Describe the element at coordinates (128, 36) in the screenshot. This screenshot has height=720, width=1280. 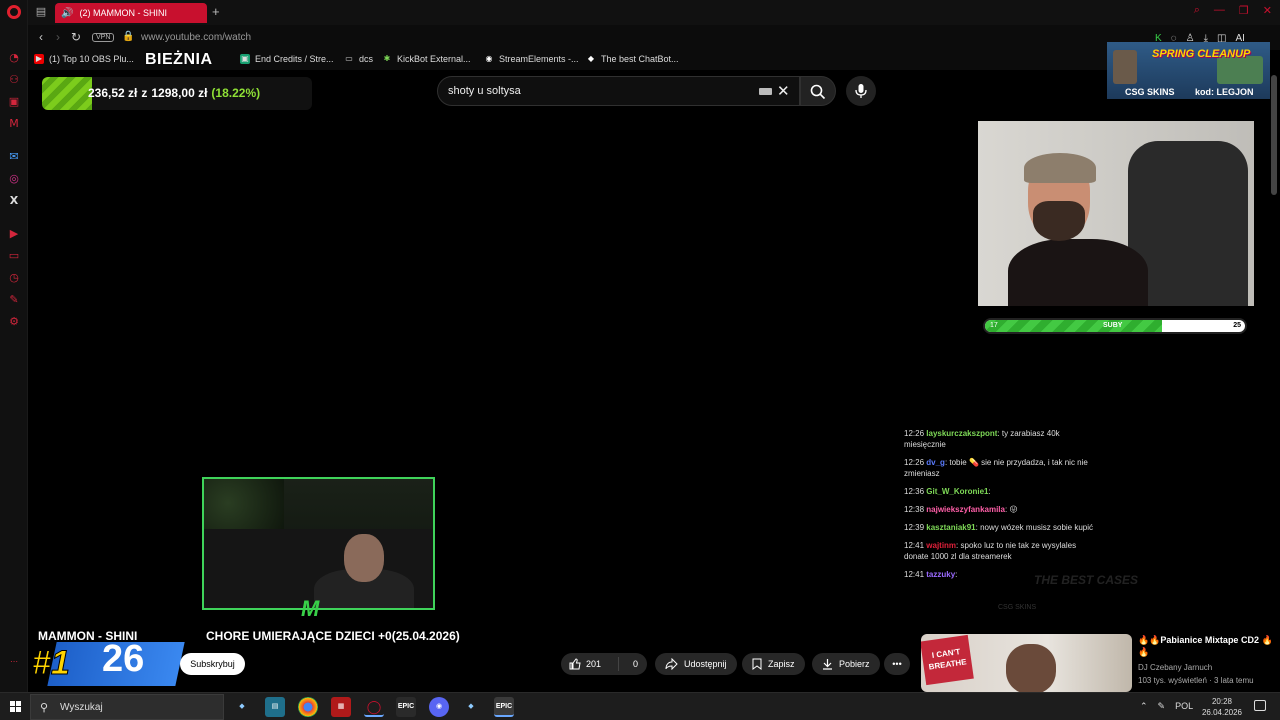
I see `lock-icon: 🔒` at that location.